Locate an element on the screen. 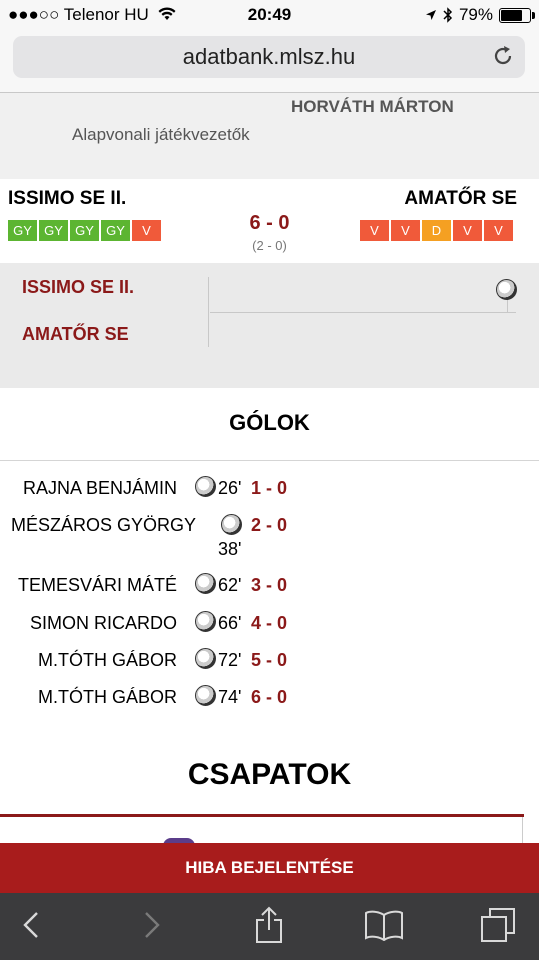 This screenshot has height=960, width=539. goal-minute: 66' is located at coordinates (230, 623).